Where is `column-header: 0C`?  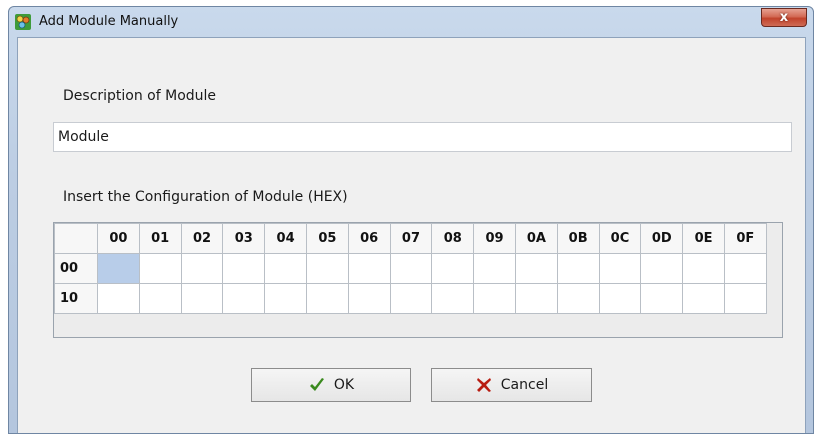
column-header: 0C is located at coordinates (620, 238).